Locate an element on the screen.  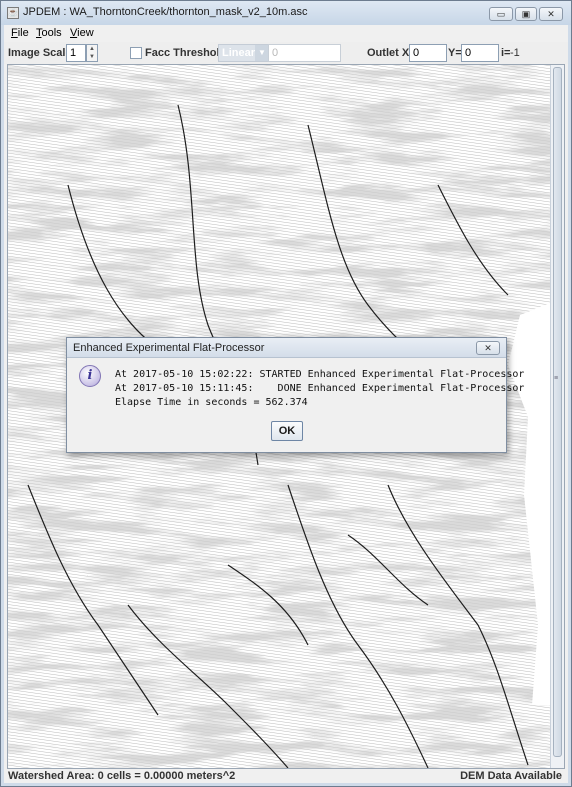
dialog-title-bar: Enhanced Experimental Flat-Processor ✕ is located at coordinates (286, 348).